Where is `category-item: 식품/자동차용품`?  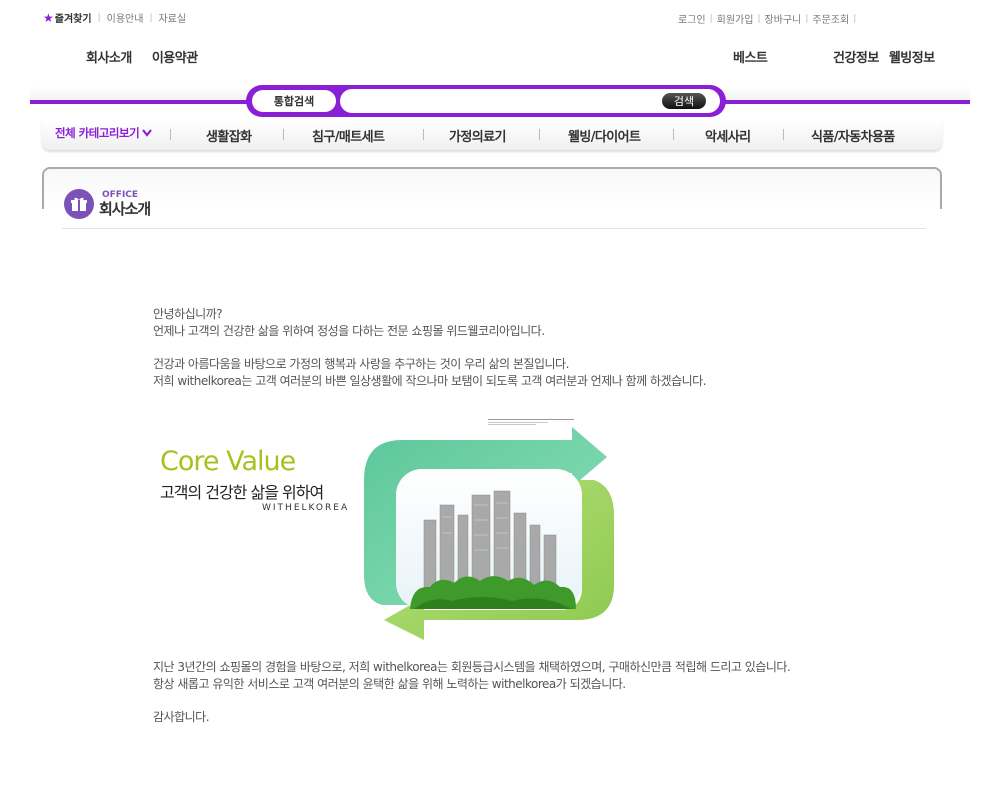 category-item: 식품/자동차용품 is located at coordinates (853, 135).